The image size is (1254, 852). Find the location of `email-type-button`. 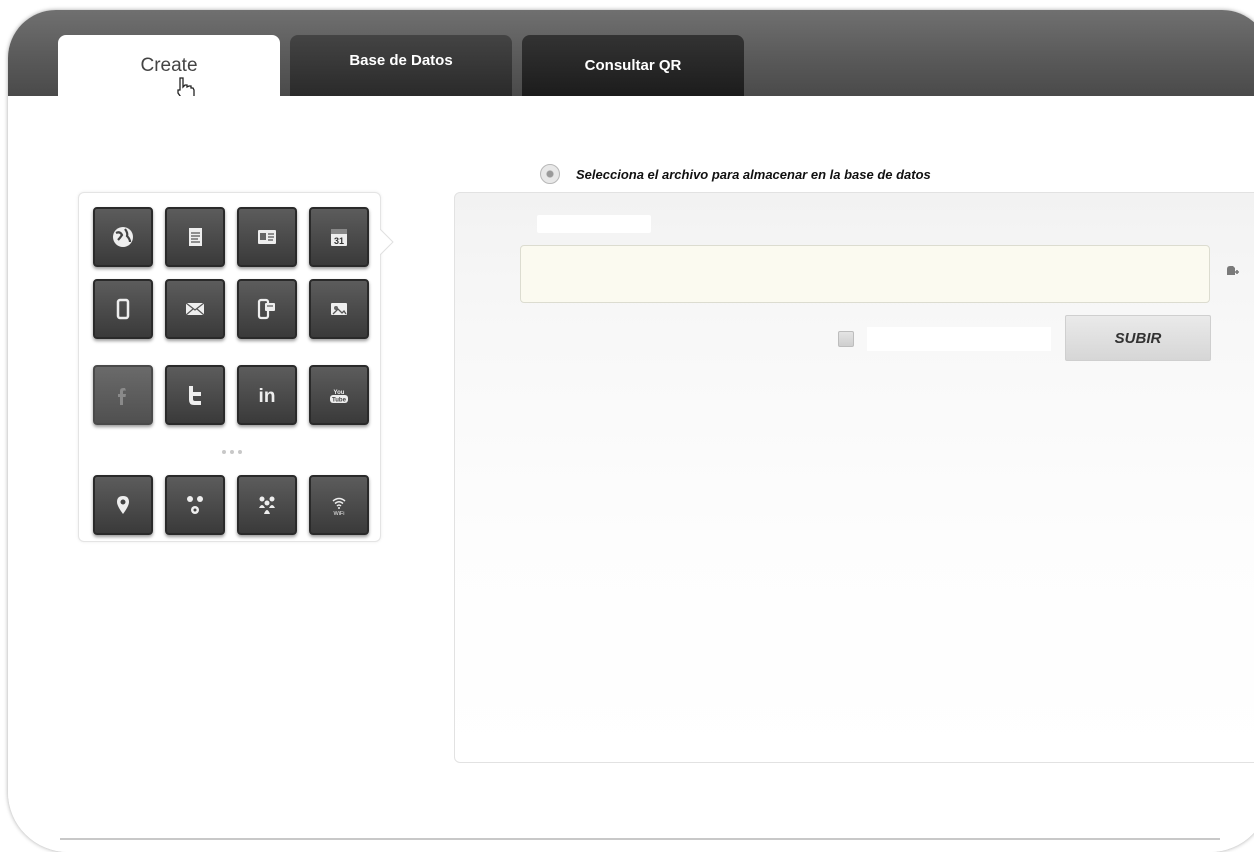

email-type-button is located at coordinates (195, 309).